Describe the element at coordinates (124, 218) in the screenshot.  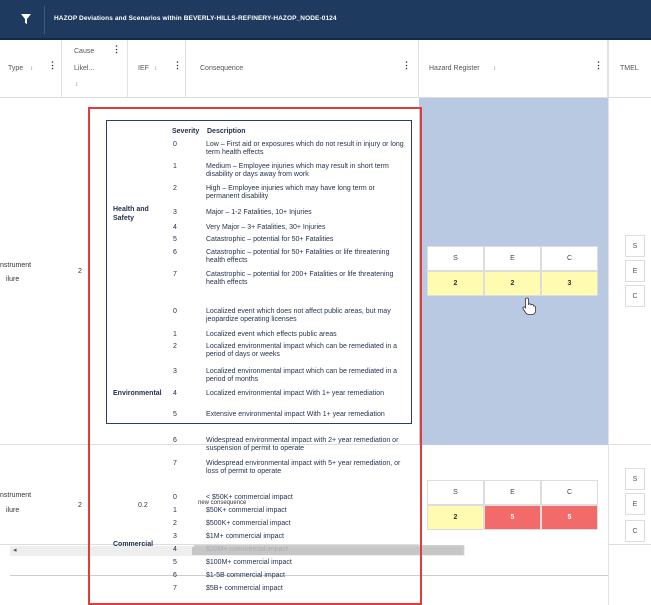
I see `category-label: Safety` at that location.